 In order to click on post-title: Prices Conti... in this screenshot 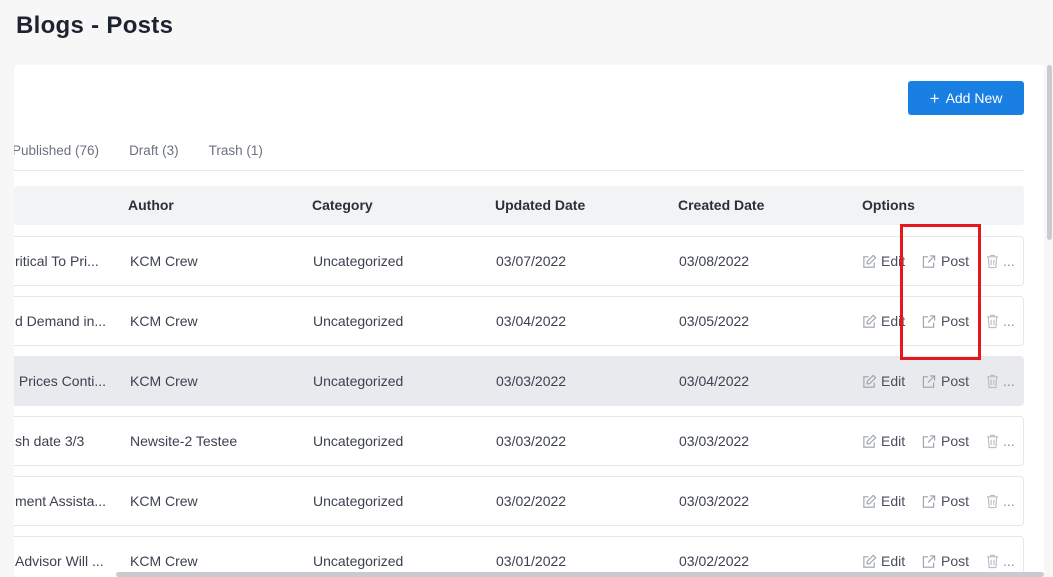, I will do `click(66, 381)`.